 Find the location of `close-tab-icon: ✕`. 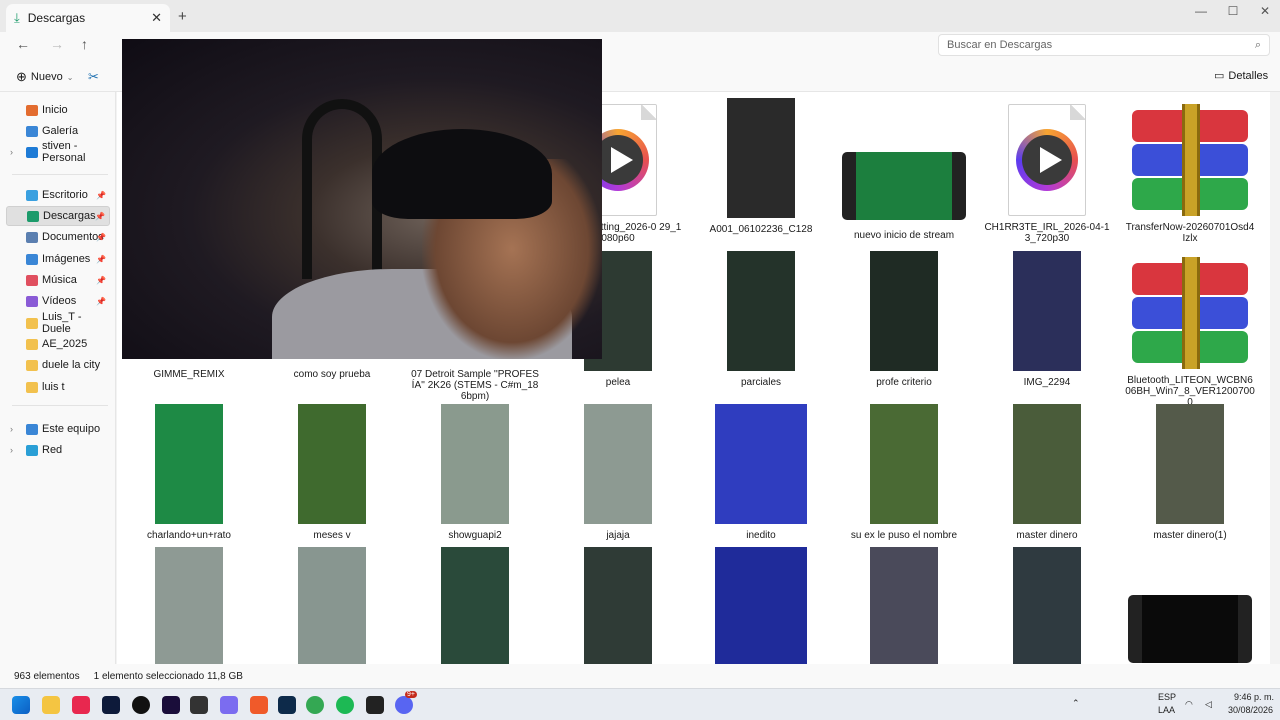

close-tab-icon: ✕ is located at coordinates (156, 18).